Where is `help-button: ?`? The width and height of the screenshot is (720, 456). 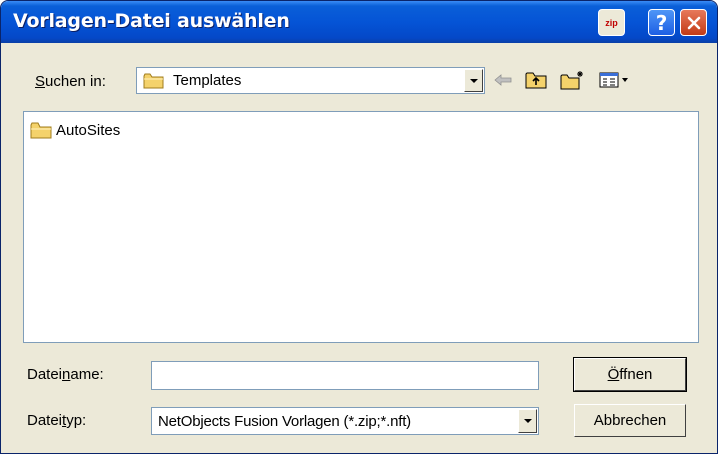
help-button: ? is located at coordinates (661, 22).